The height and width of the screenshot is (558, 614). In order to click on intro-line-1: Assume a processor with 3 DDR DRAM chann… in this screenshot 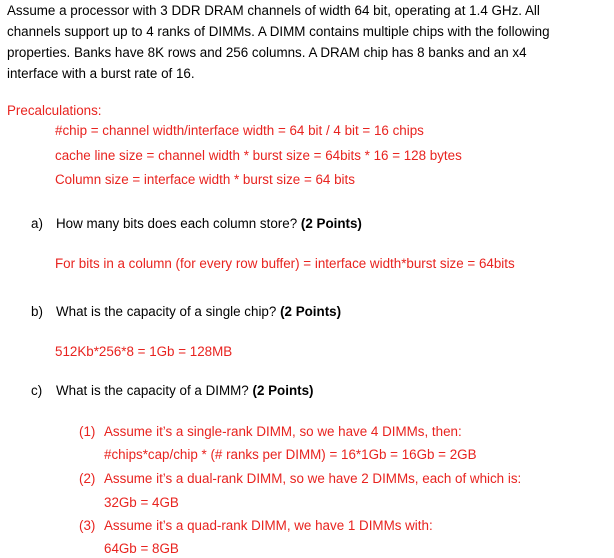, I will do `click(273, 10)`.